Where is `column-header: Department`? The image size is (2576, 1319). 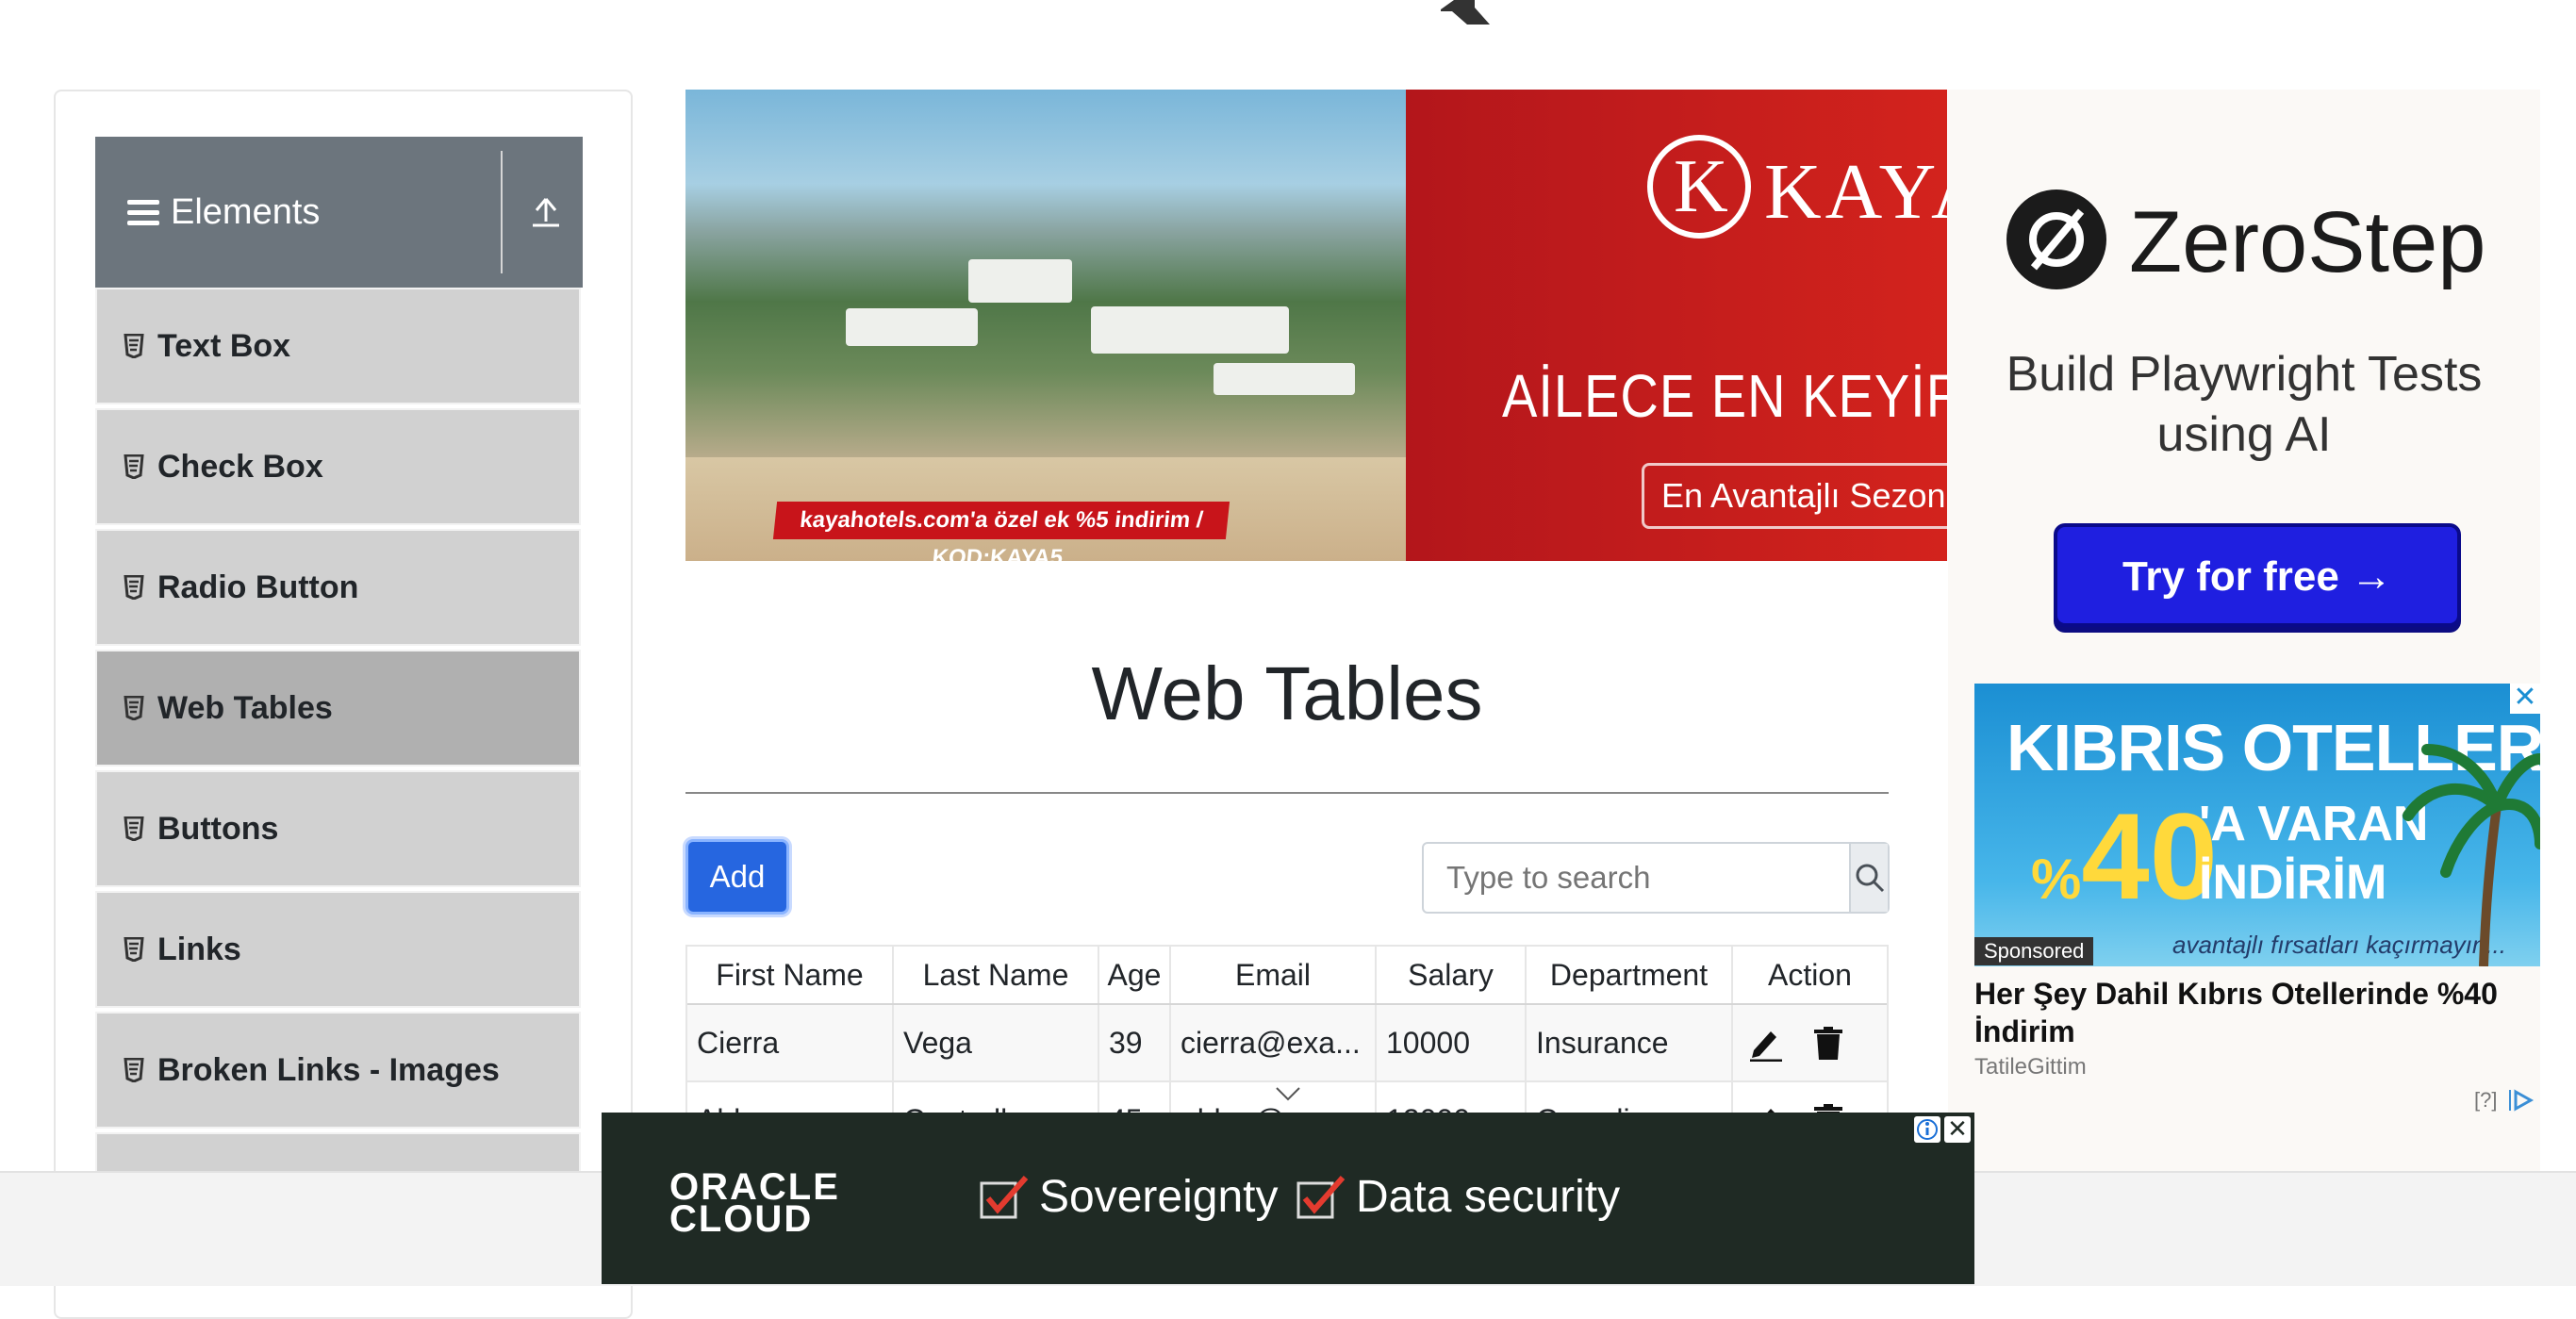 column-header: Department is located at coordinates (1630, 975).